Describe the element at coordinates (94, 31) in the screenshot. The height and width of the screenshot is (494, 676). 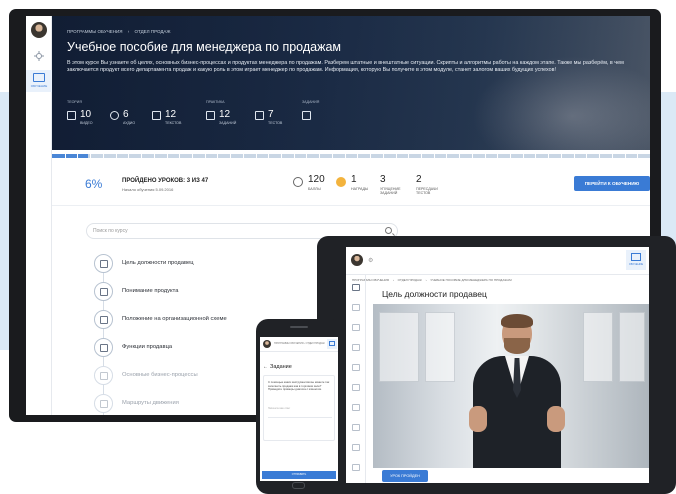
I see `breadcrumb-item: ПРОГРАММЫ ОБУЧЕНИЯ` at that location.